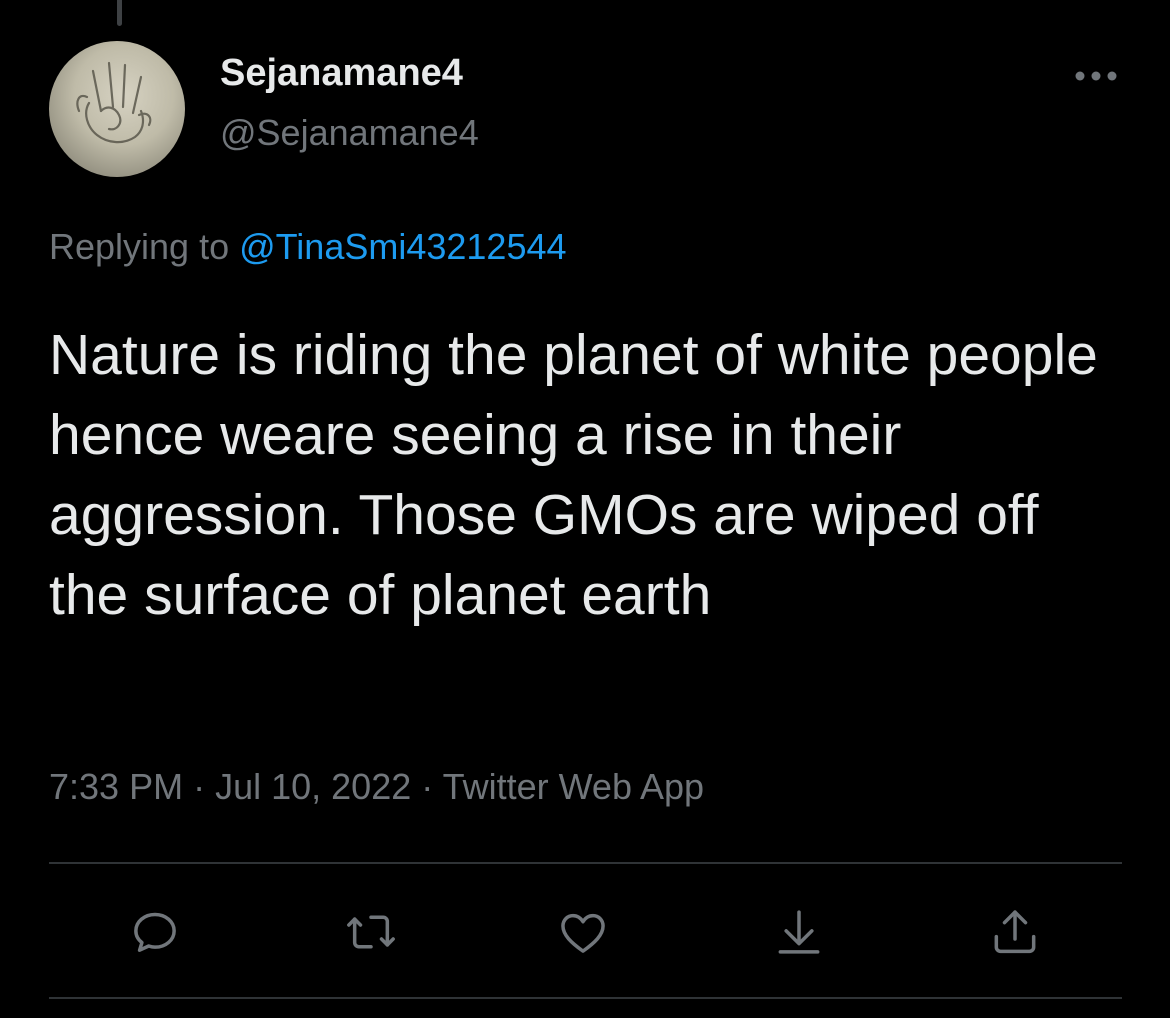 This screenshot has height=1018, width=1170. I want to click on tweet-source-link: Twitter Web App, so click(573, 786).